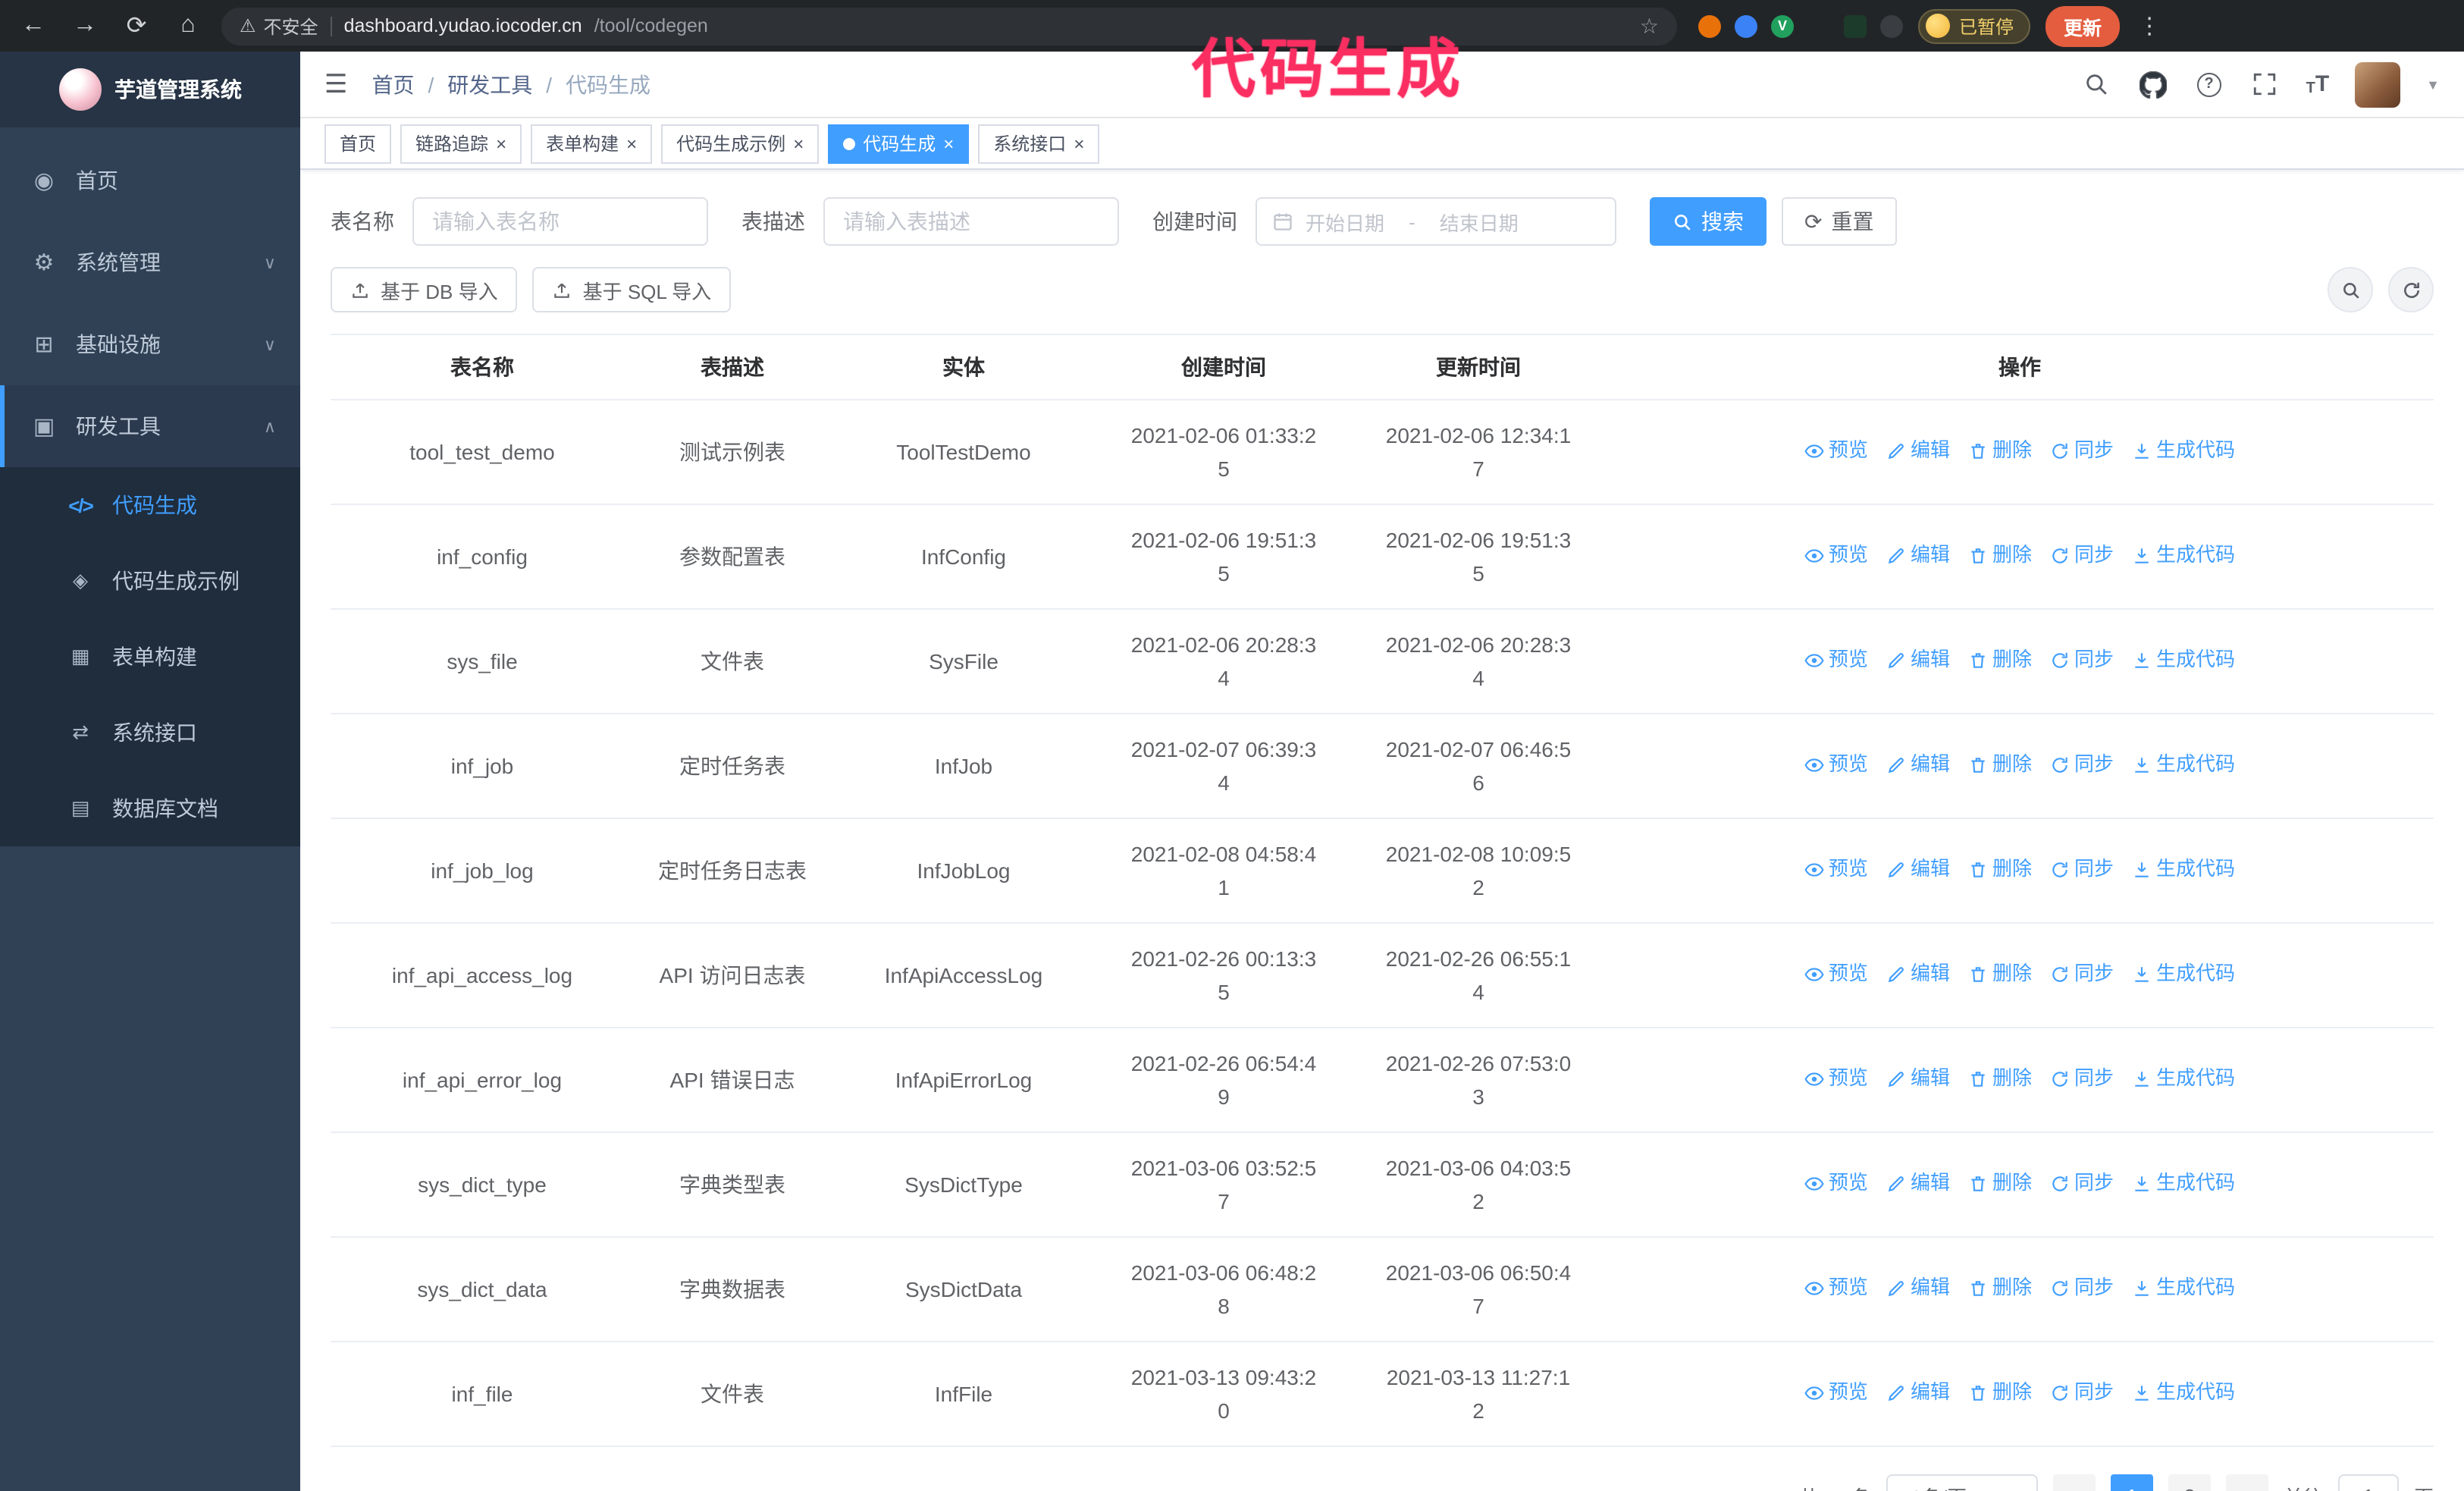  What do you see at coordinates (150, 426) in the screenshot?
I see `sidebar-item-dev-tools: ▣ 研发工具 ∧` at bounding box center [150, 426].